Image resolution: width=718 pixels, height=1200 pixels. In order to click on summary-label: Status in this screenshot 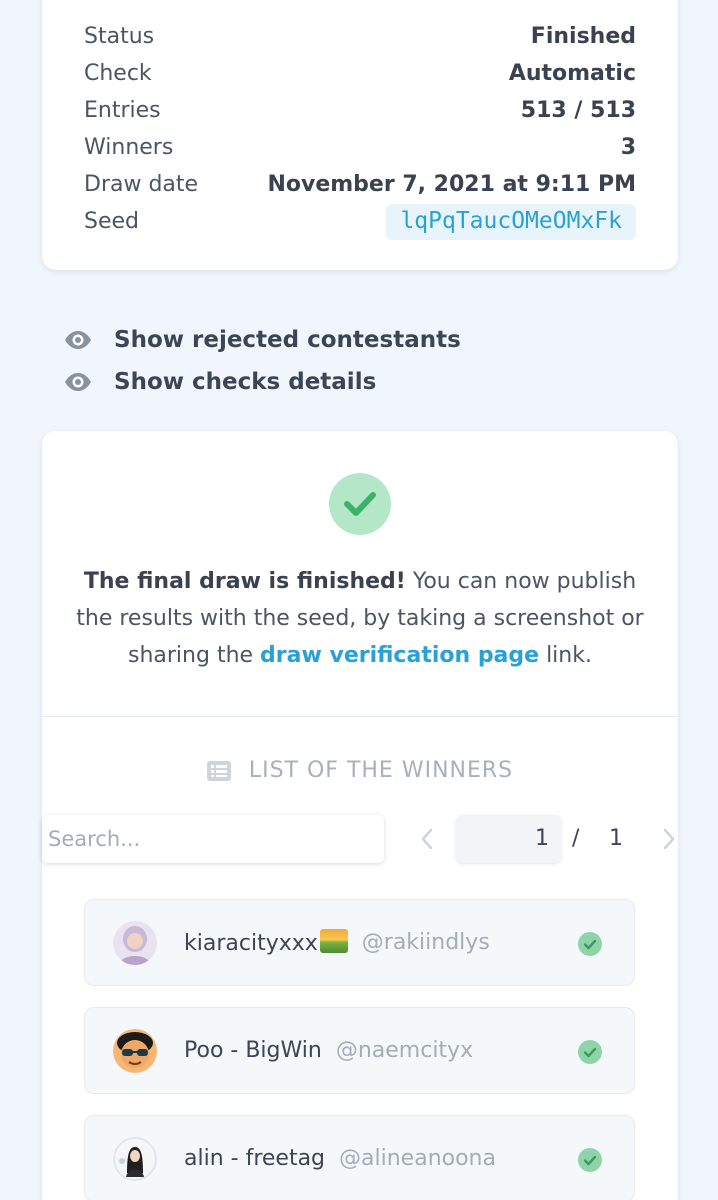, I will do `click(119, 36)`.